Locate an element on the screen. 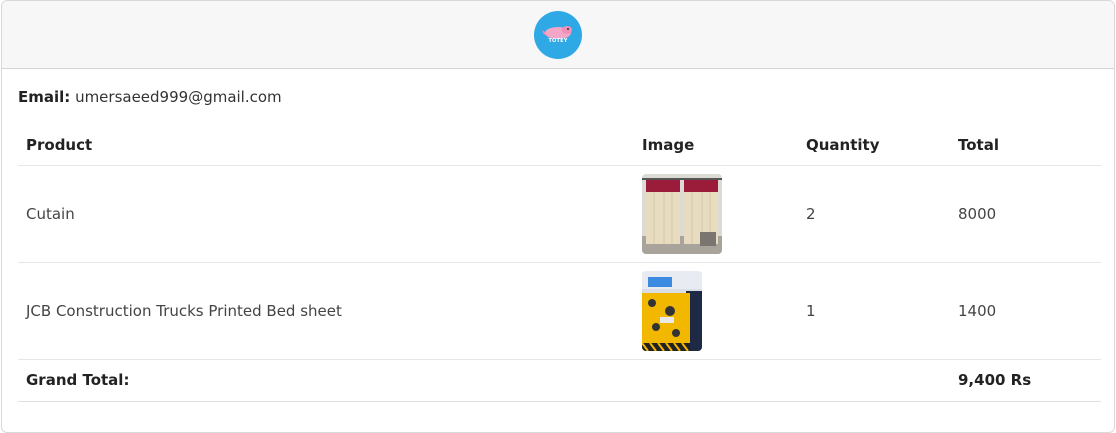 This screenshot has width=1116, height=433. product-total: 1400 is located at coordinates (1025, 311).